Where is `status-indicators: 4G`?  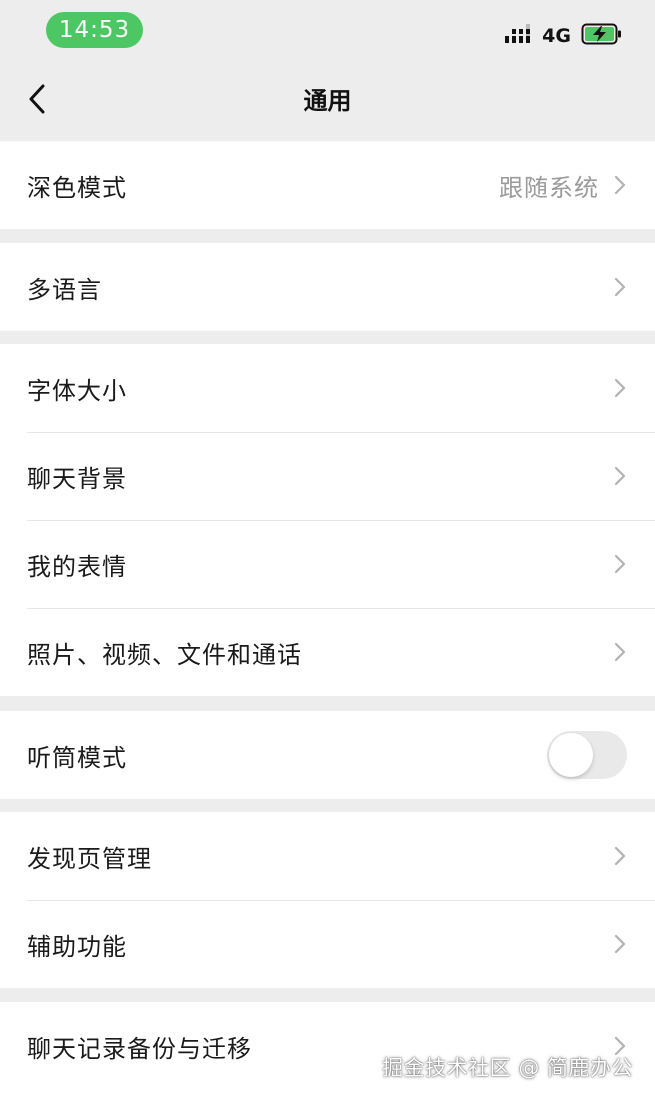
status-indicators: 4G is located at coordinates (563, 36).